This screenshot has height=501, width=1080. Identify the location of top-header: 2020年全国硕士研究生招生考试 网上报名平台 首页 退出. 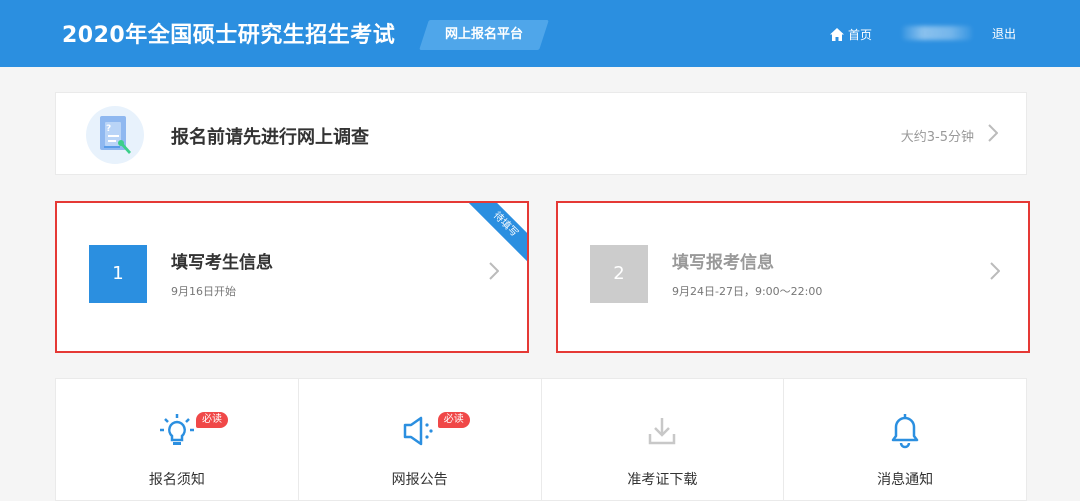
(540, 33).